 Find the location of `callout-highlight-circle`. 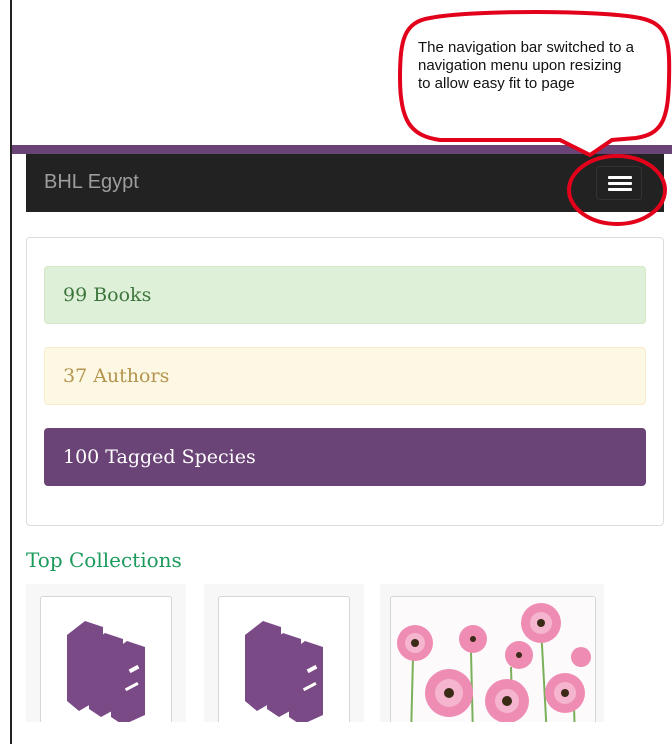

callout-highlight-circle is located at coordinates (617, 190).